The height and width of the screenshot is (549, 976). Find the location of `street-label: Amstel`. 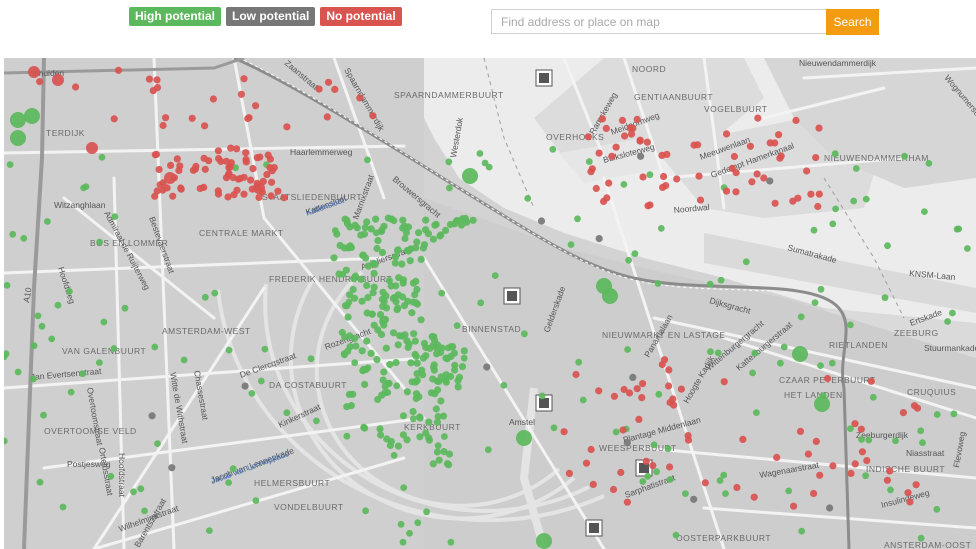

street-label: Amstel is located at coordinates (522, 422).